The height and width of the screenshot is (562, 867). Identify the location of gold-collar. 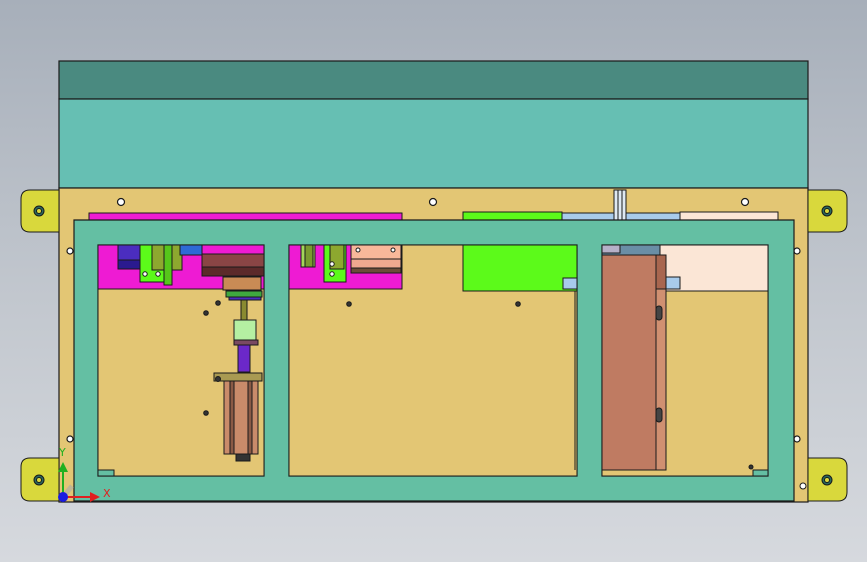
(242, 283).